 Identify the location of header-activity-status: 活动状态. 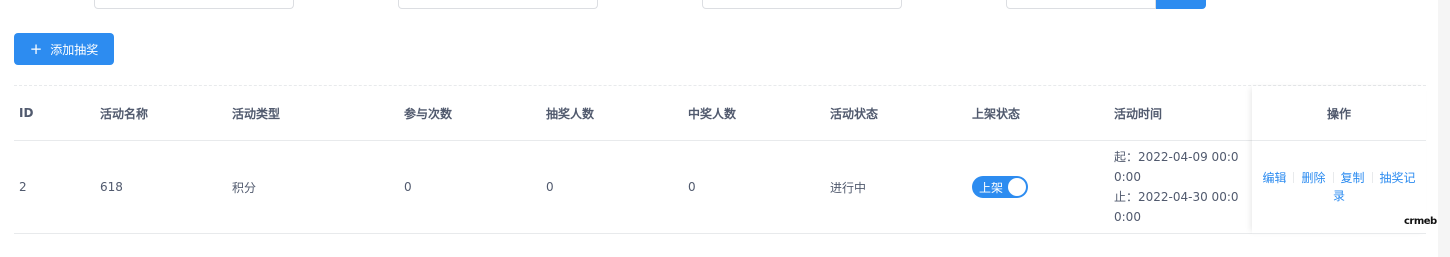
(854, 113).